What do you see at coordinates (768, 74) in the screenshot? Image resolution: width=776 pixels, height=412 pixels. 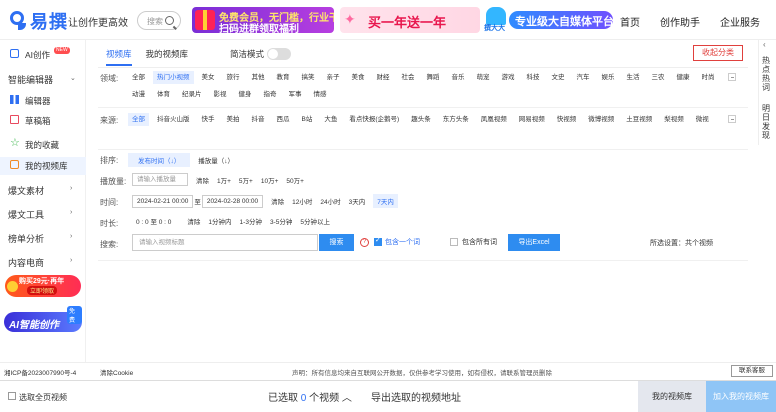 I see `hot-words-link: 热点热词` at bounding box center [768, 74].